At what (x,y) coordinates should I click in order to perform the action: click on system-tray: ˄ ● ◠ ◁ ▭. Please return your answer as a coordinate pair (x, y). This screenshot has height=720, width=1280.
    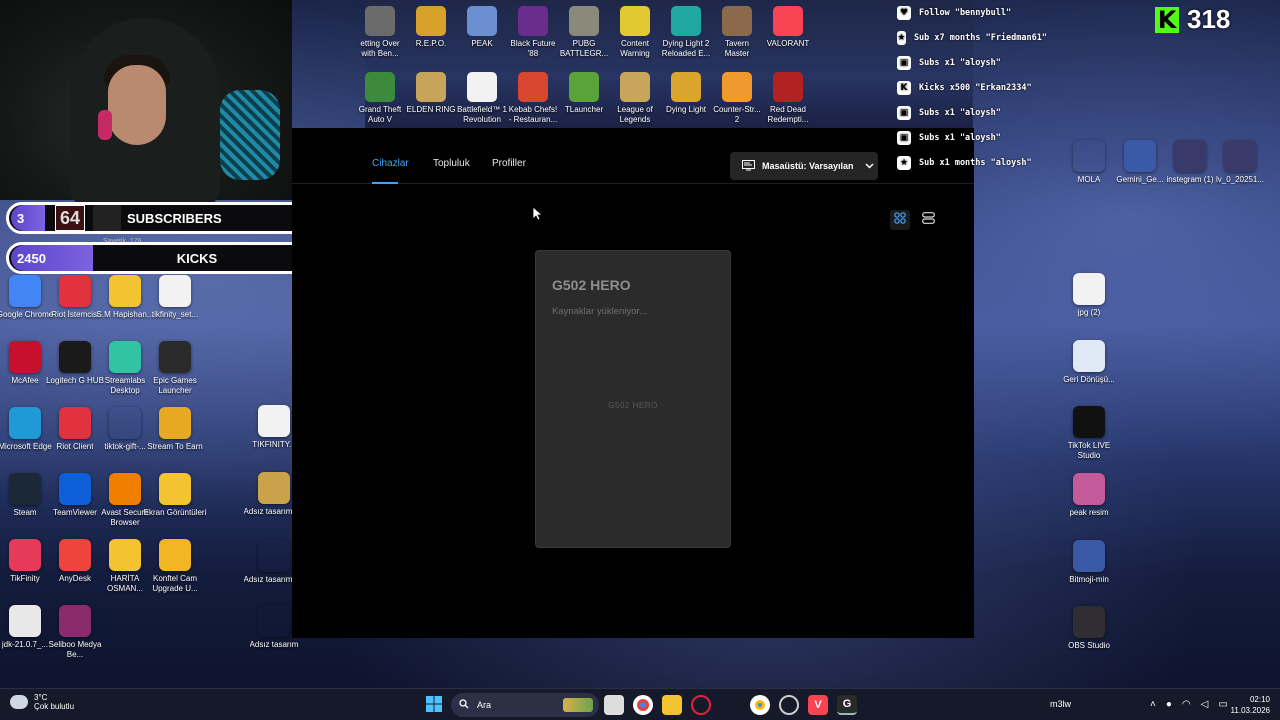
    Looking at the image, I should click on (1189, 704).